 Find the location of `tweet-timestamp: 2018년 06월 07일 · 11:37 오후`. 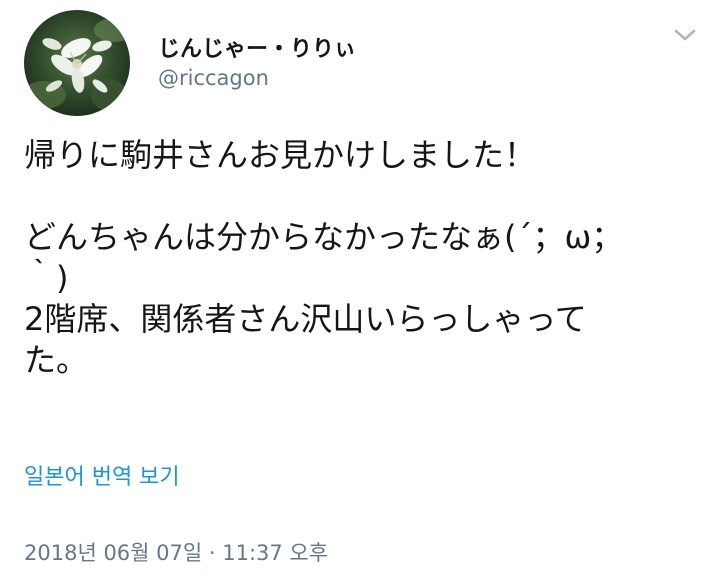

tweet-timestamp: 2018년 06월 07일 · 11:37 오후 is located at coordinates (176, 553).